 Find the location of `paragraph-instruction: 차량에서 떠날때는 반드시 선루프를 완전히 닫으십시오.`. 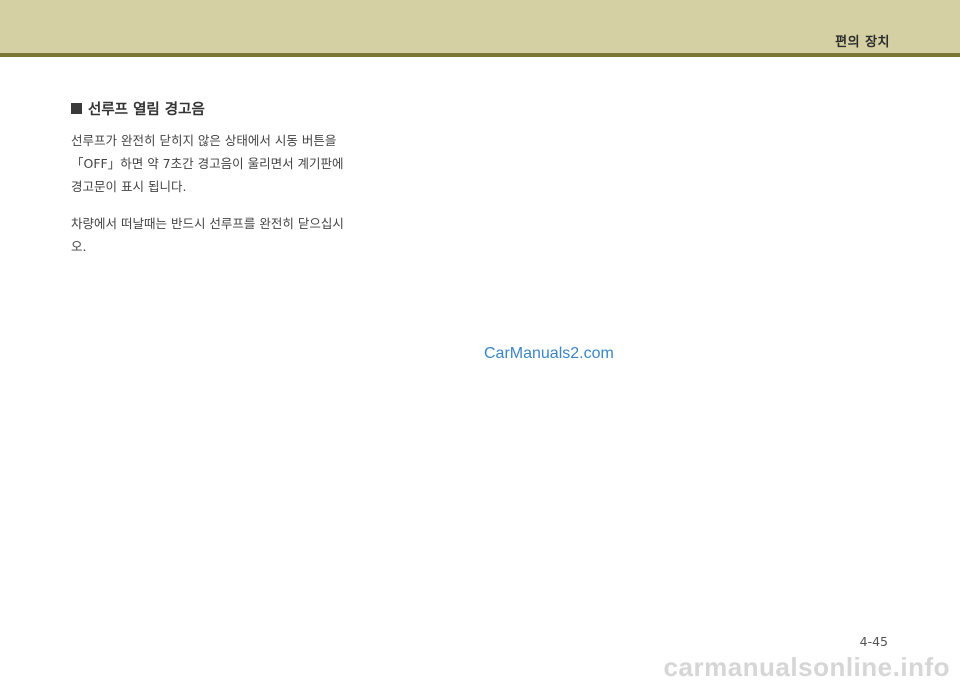

paragraph-instruction: 차량에서 떠날때는 반드시 선루프를 완전히 닫으십시오. is located at coordinates (207, 235).